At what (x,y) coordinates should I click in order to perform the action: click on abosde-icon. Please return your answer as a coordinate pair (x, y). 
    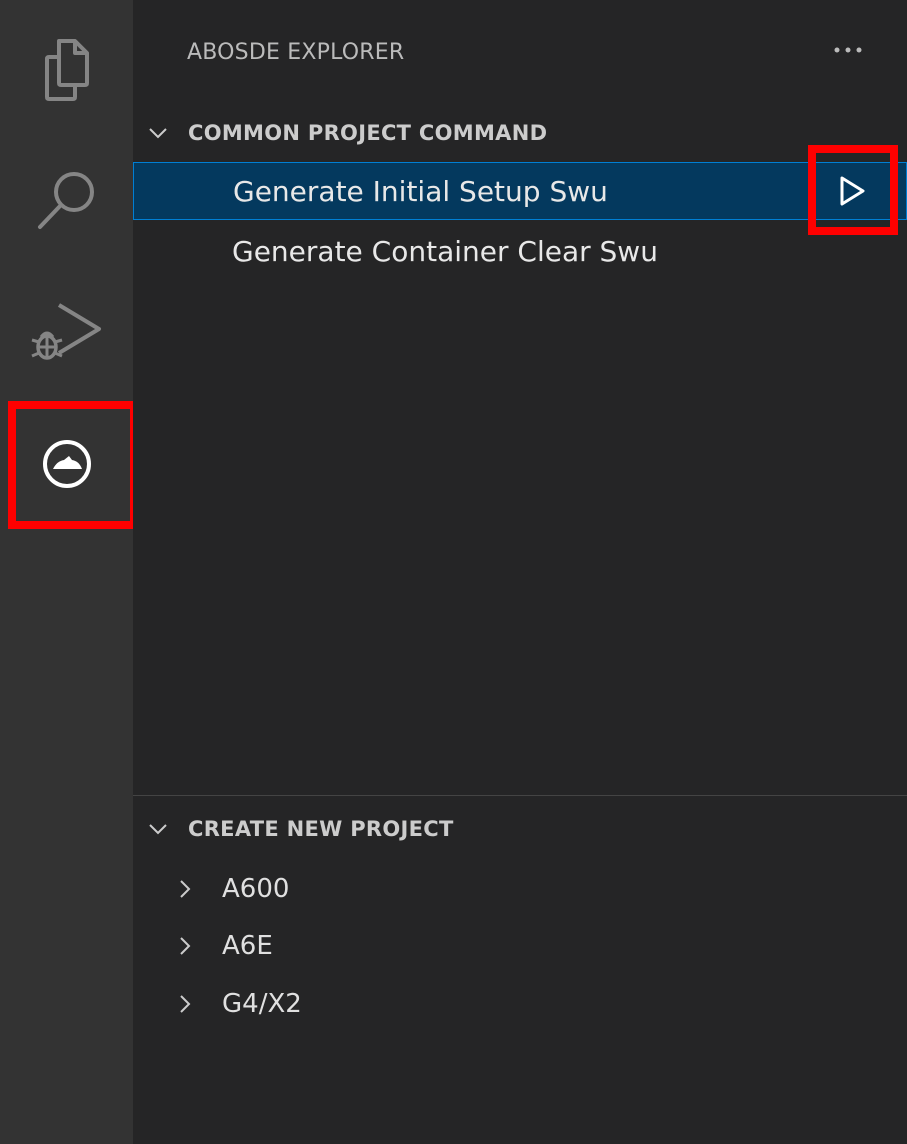
    Looking at the image, I should click on (66, 464).